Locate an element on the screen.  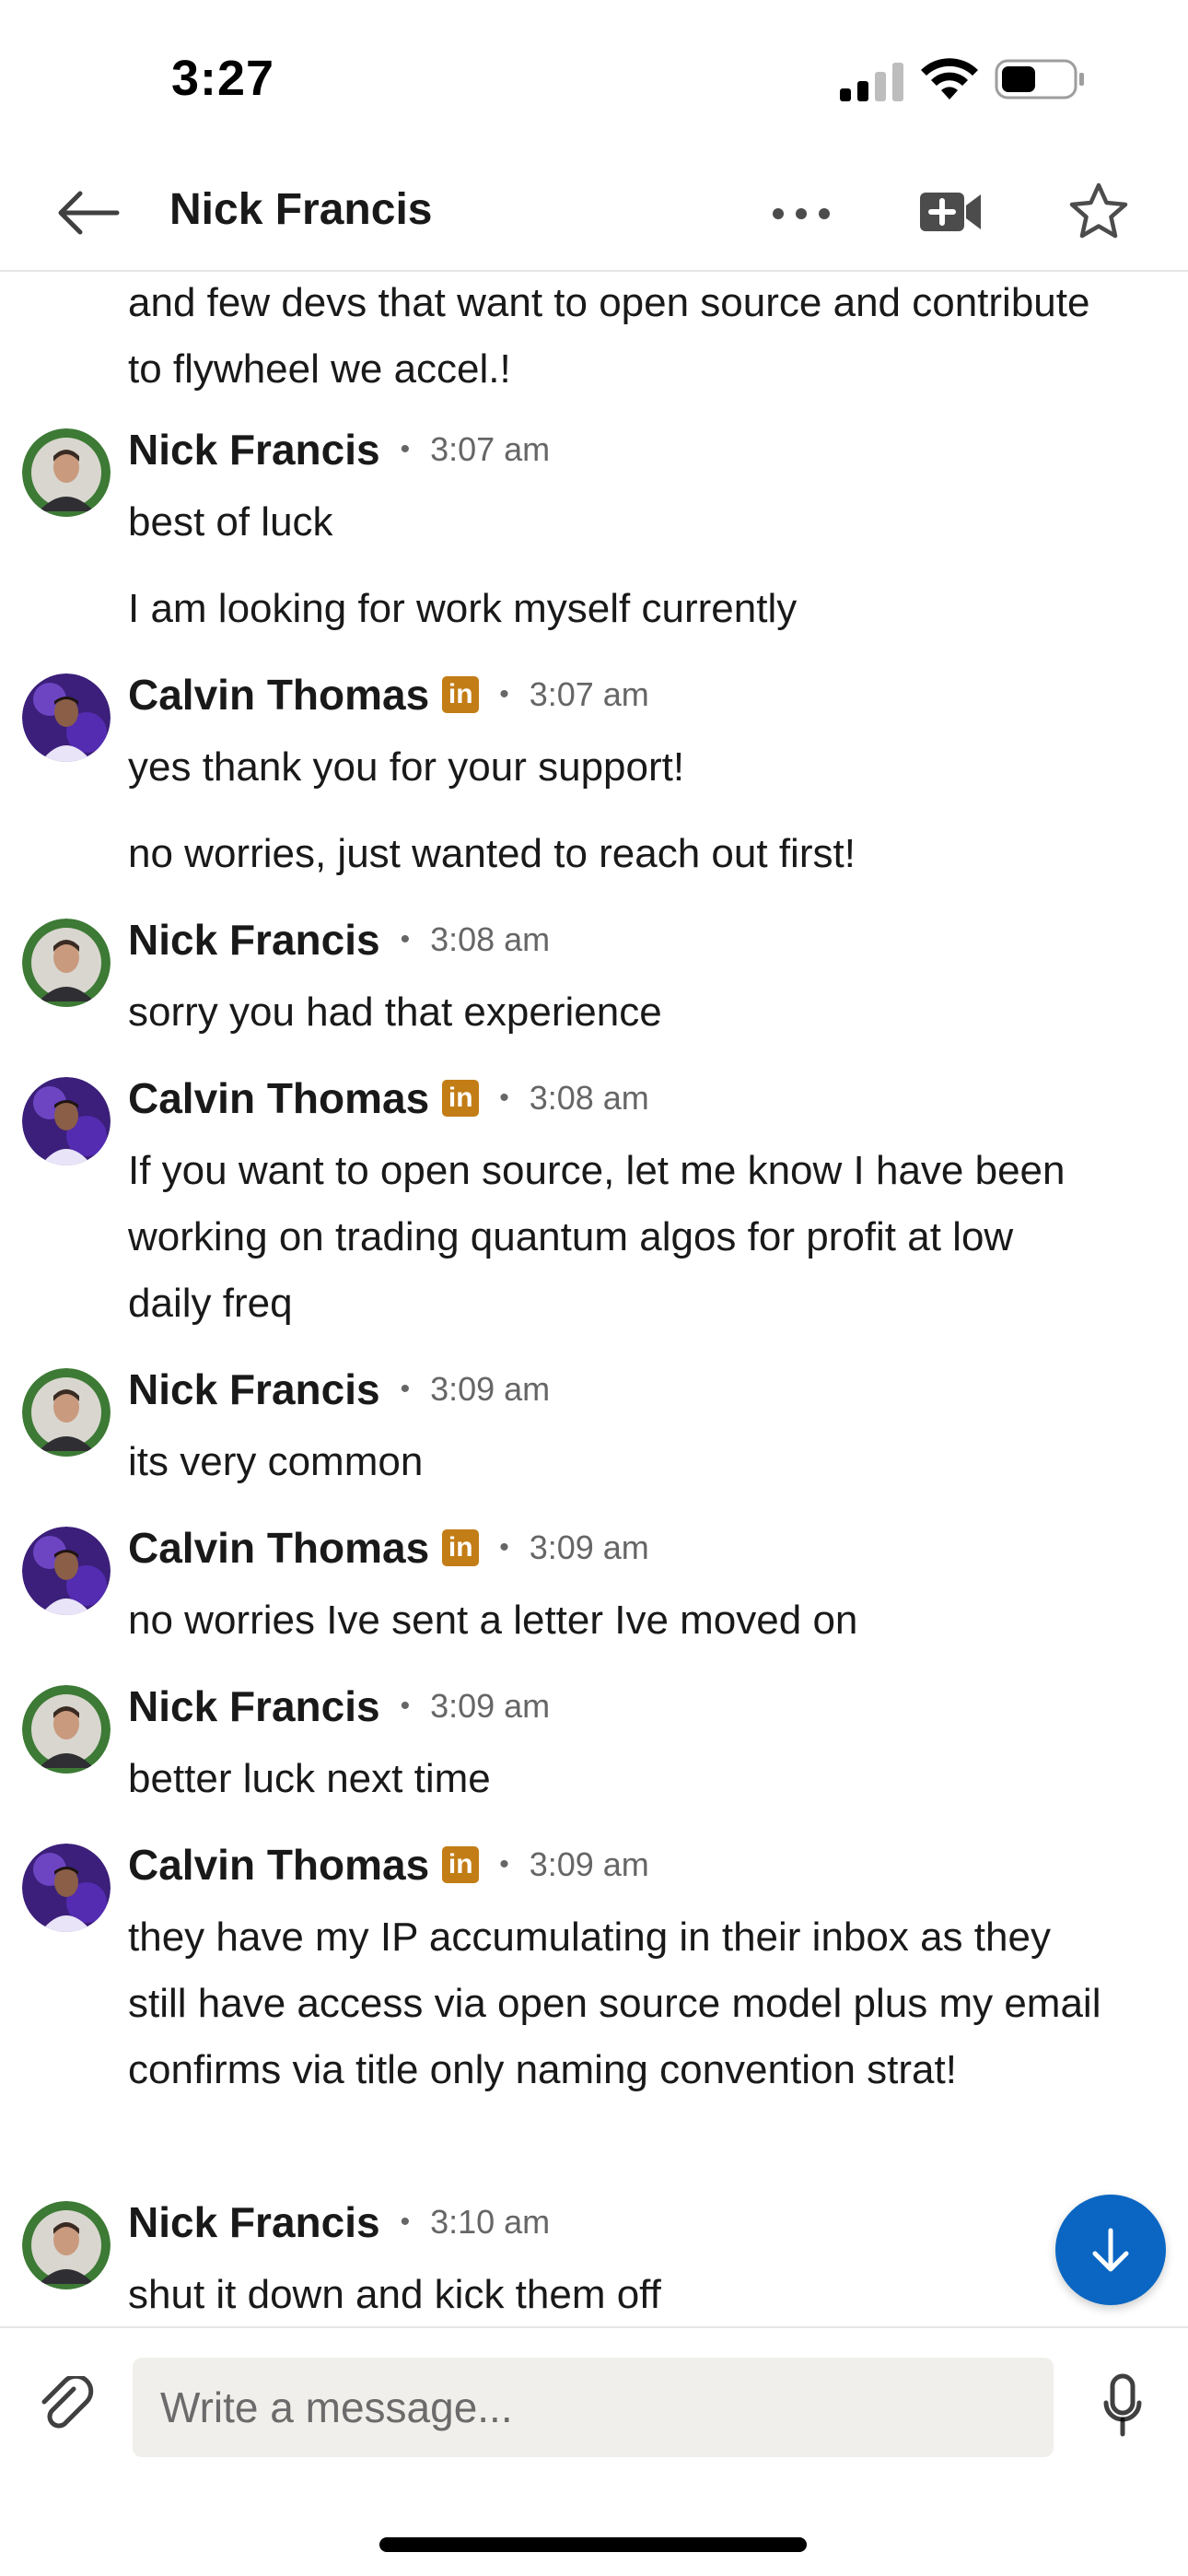
paperclip-icon is located at coordinates (67, 2402).